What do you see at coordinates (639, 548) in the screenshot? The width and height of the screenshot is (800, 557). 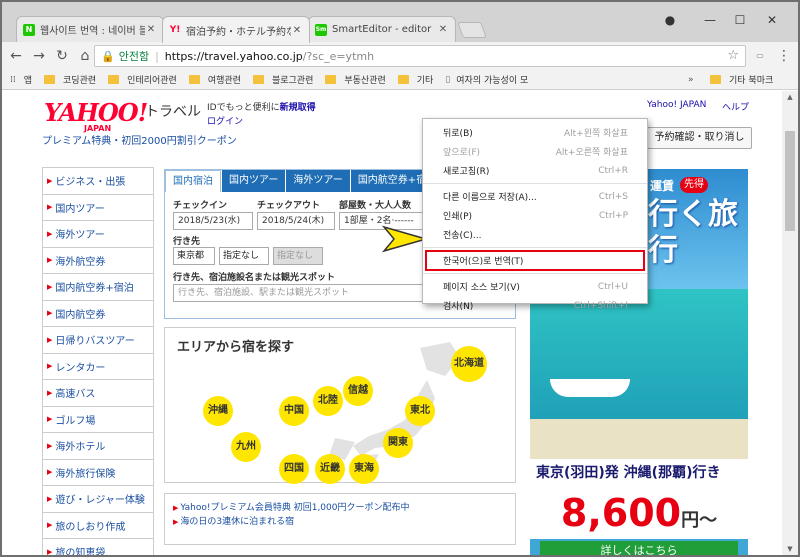 I see `ad-detail-button: 詳しくはこちら` at bounding box center [639, 548].